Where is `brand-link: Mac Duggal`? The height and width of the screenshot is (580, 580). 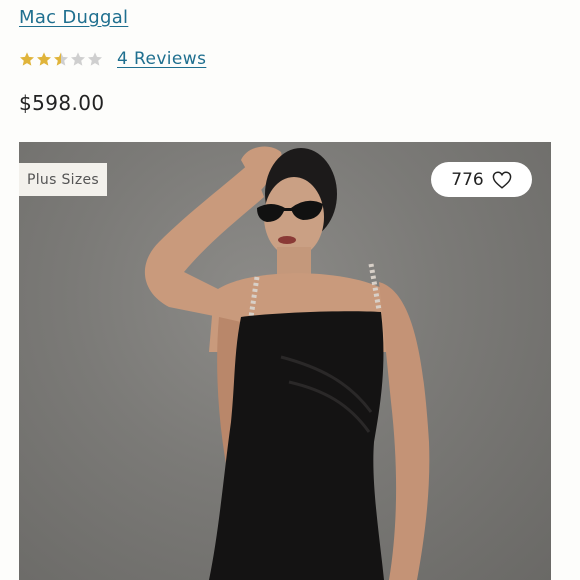 brand-link: Mac Duggal is located at coordinates (73, 17).